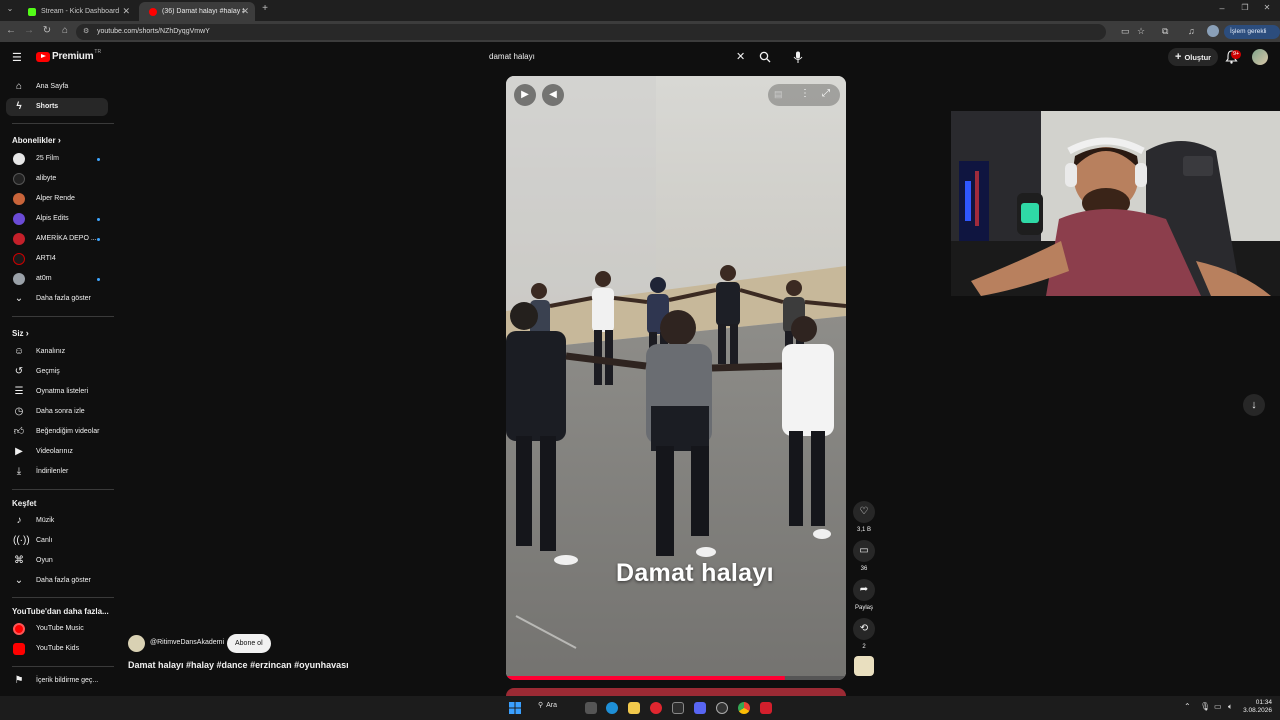  I want to click on channel-name: @RitimveDansAkademi, so click(187, 642).